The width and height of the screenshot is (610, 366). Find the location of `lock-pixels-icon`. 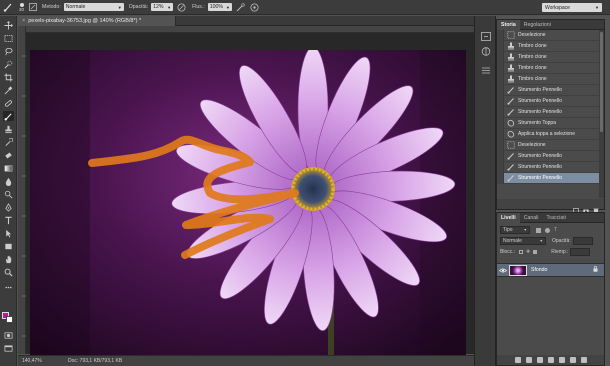

lock-pixels-icon is located at coordinates (521, 252).